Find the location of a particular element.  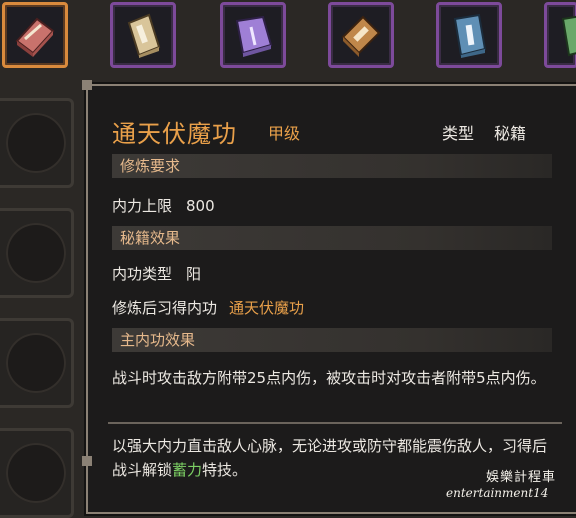

item-type-label: 类型 is located at coordinates (458, 133).